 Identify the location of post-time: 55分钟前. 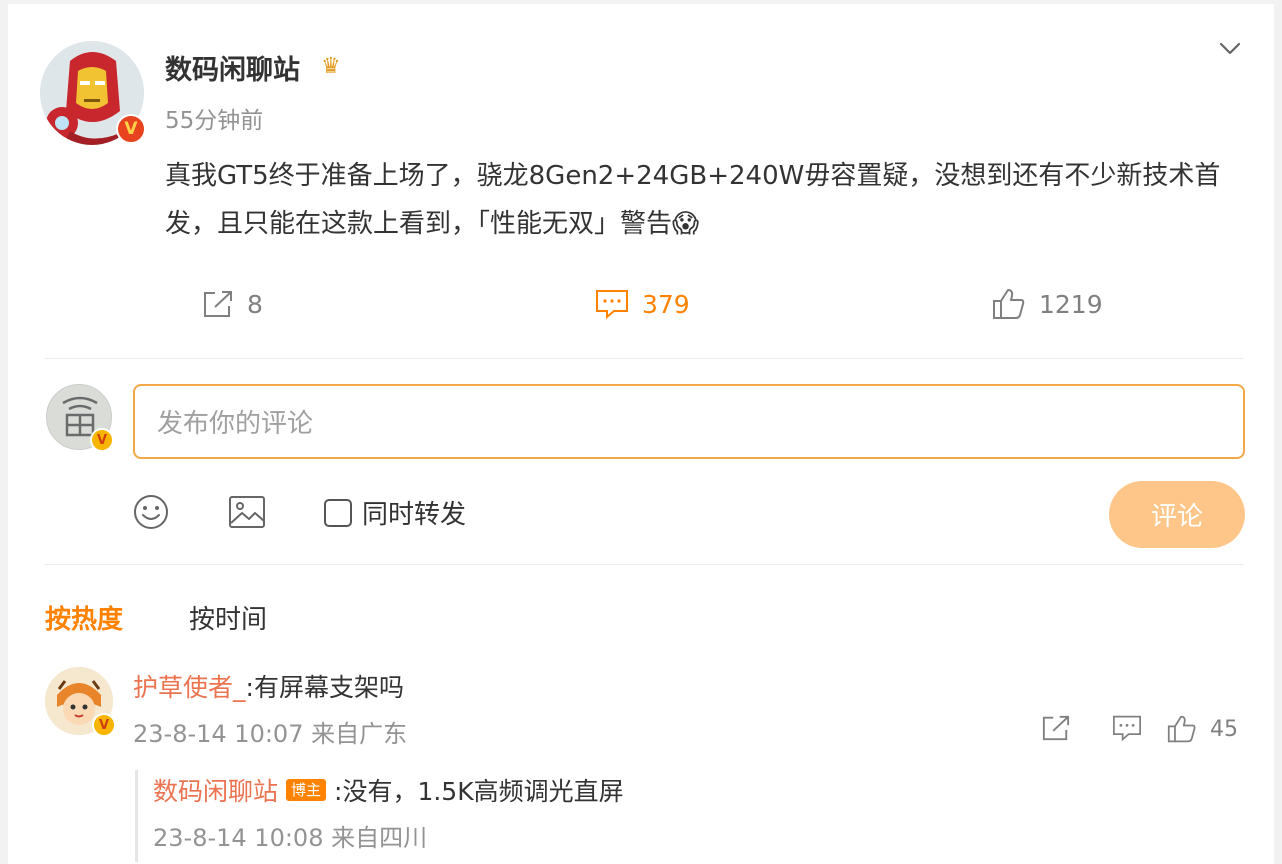
(214, 118).